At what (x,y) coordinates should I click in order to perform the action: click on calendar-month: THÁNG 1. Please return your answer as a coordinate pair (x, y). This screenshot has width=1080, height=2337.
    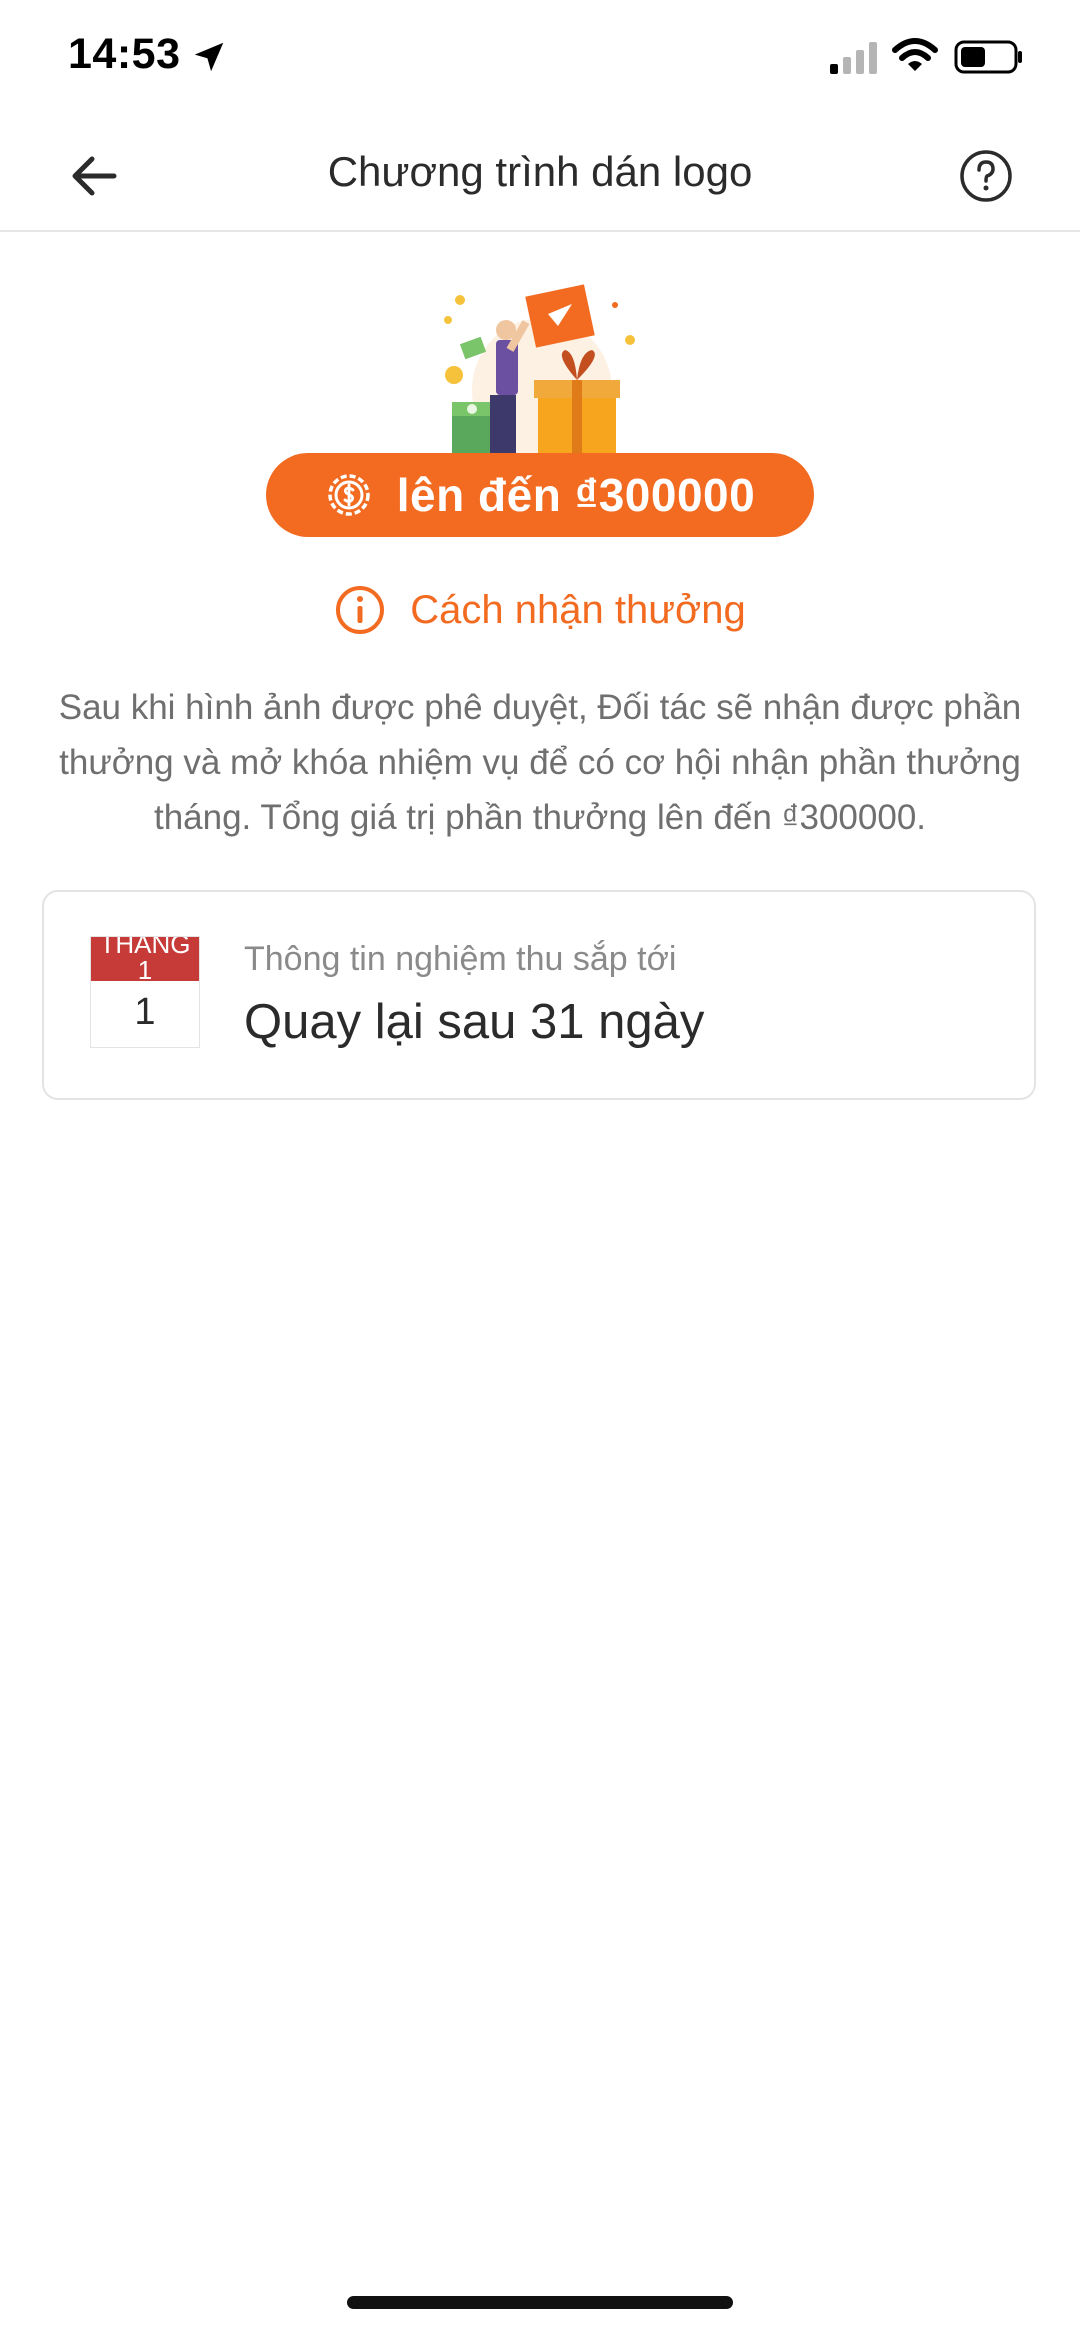
    Looking at the image, I should click on (145, 959).